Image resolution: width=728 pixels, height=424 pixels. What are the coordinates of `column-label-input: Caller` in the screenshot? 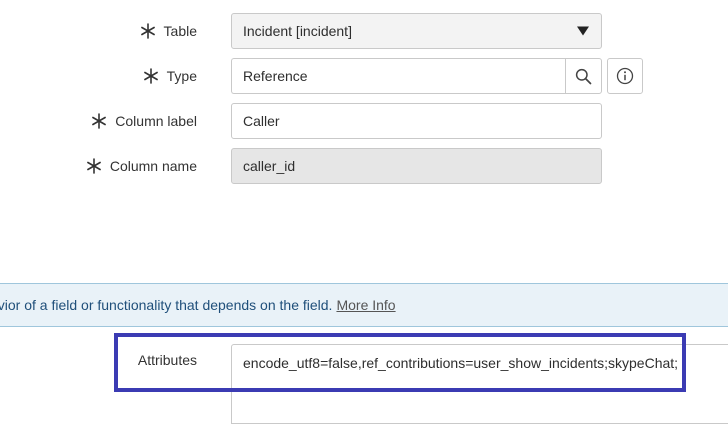 It's located at (416, 121).